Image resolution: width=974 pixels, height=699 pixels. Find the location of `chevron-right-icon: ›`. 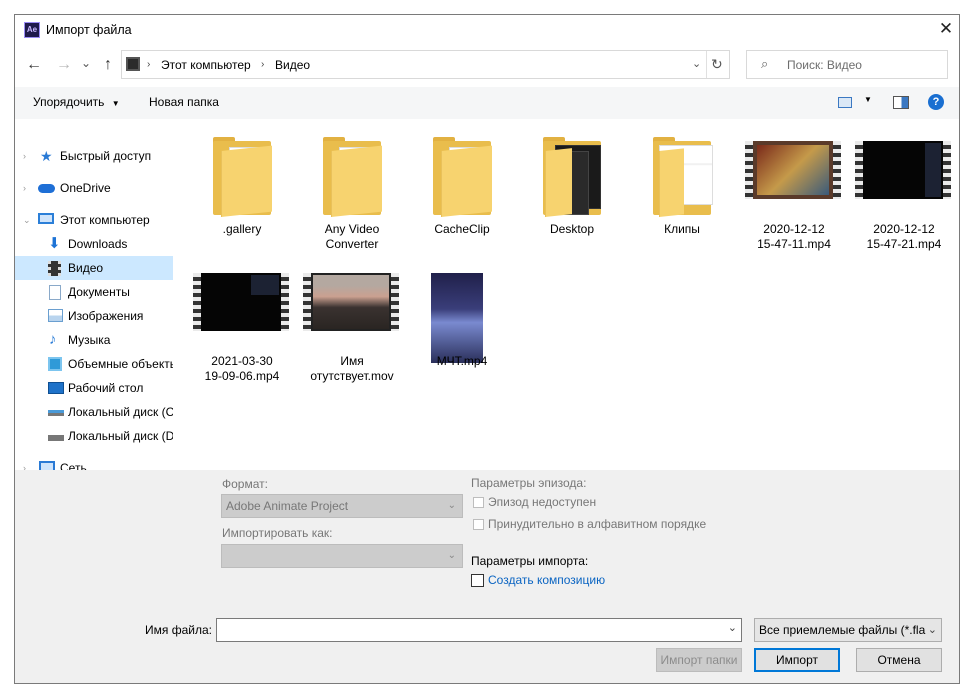

chevron-right-icon: › is located at coordinates (24, 156).